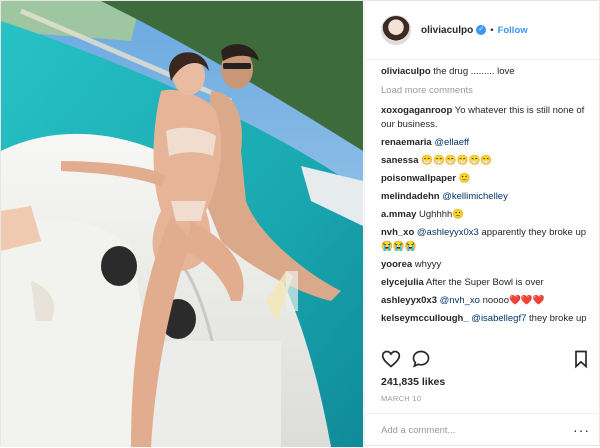 The image size is (600, 448). Describe the element at coordinates (413, 382) in the screenshot. I see `likes-count: 241,835 likes` at that location.